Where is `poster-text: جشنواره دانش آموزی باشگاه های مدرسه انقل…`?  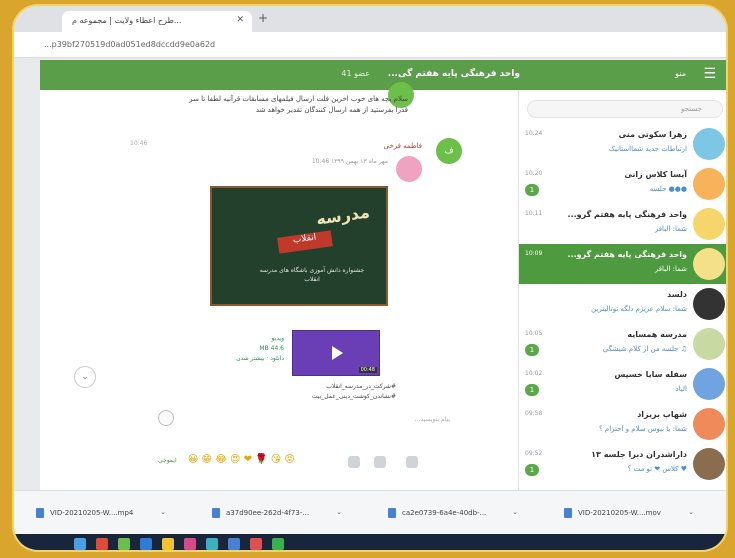 poster-text: جشنواره دانش آموزی باشگاه های مدرسه انقل… is located at coordinates (312, 275).